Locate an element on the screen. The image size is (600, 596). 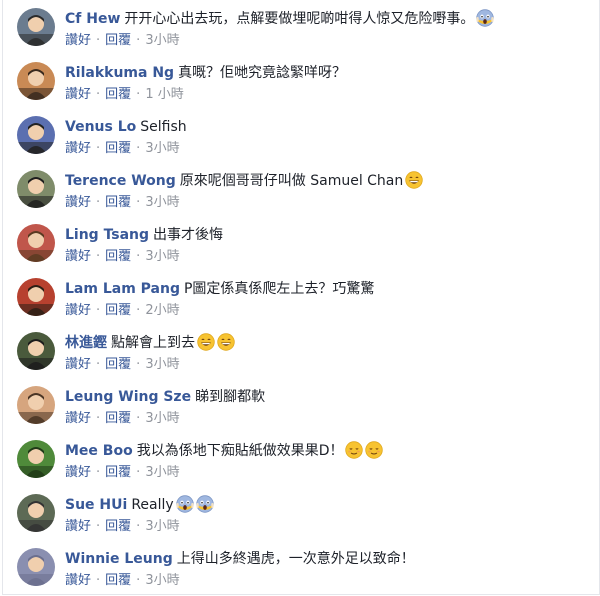
comment-text: 出事才後悔 is located at coordinates (188, 235).